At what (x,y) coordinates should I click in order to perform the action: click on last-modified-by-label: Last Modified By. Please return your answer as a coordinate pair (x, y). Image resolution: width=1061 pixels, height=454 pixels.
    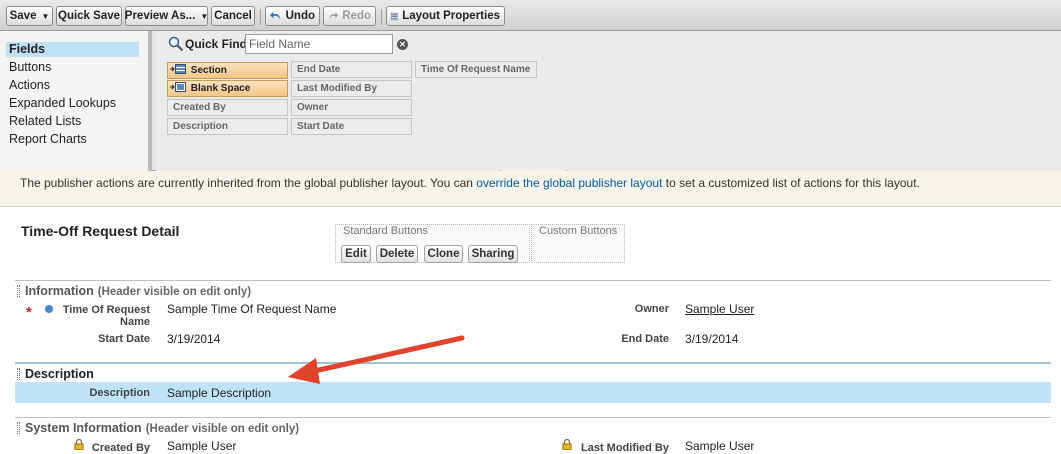
    Looking at the image, I should click on (624, 448).